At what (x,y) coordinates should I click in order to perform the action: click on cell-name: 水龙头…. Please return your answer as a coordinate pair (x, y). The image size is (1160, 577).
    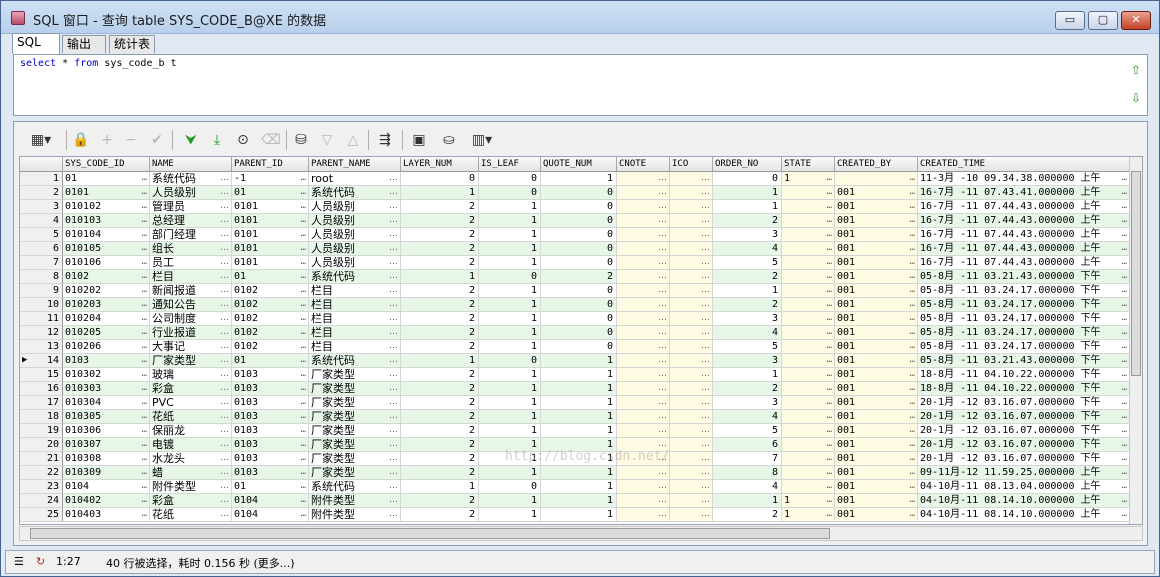
    Looking at the image, I should click on (191, 459).